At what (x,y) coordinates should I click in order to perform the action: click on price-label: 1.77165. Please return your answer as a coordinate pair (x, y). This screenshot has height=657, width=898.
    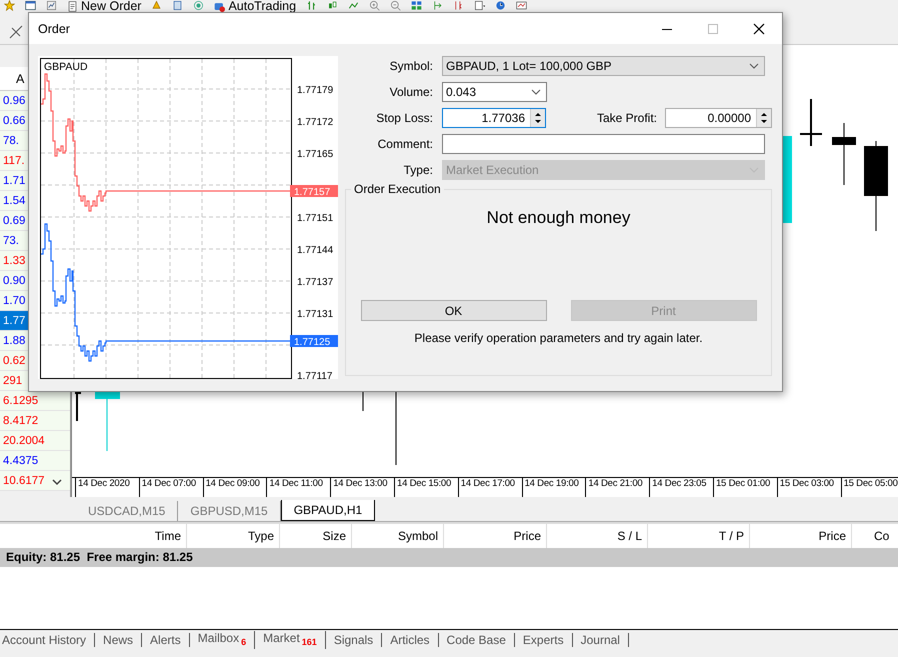
    Looking at the image, I should click on (315, 154).